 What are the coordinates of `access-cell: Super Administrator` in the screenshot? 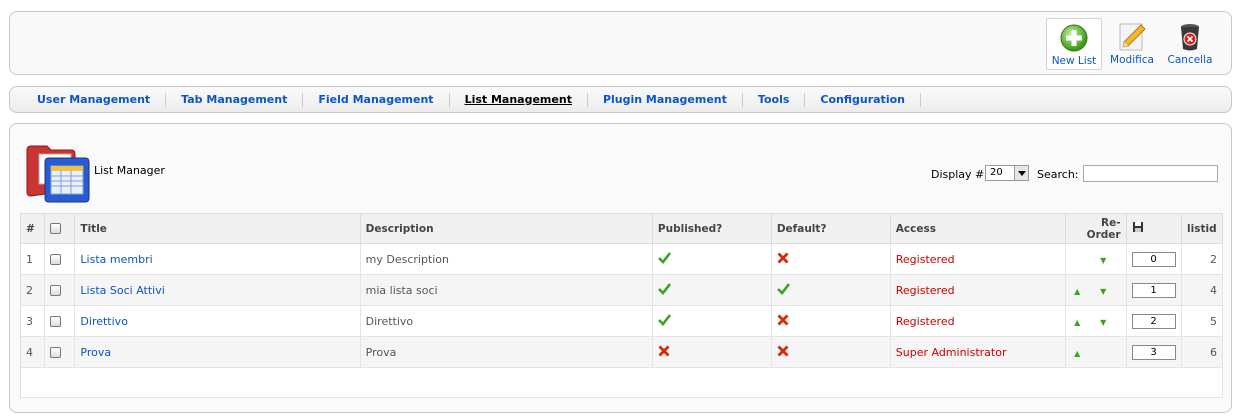 It's located at (978, 352).